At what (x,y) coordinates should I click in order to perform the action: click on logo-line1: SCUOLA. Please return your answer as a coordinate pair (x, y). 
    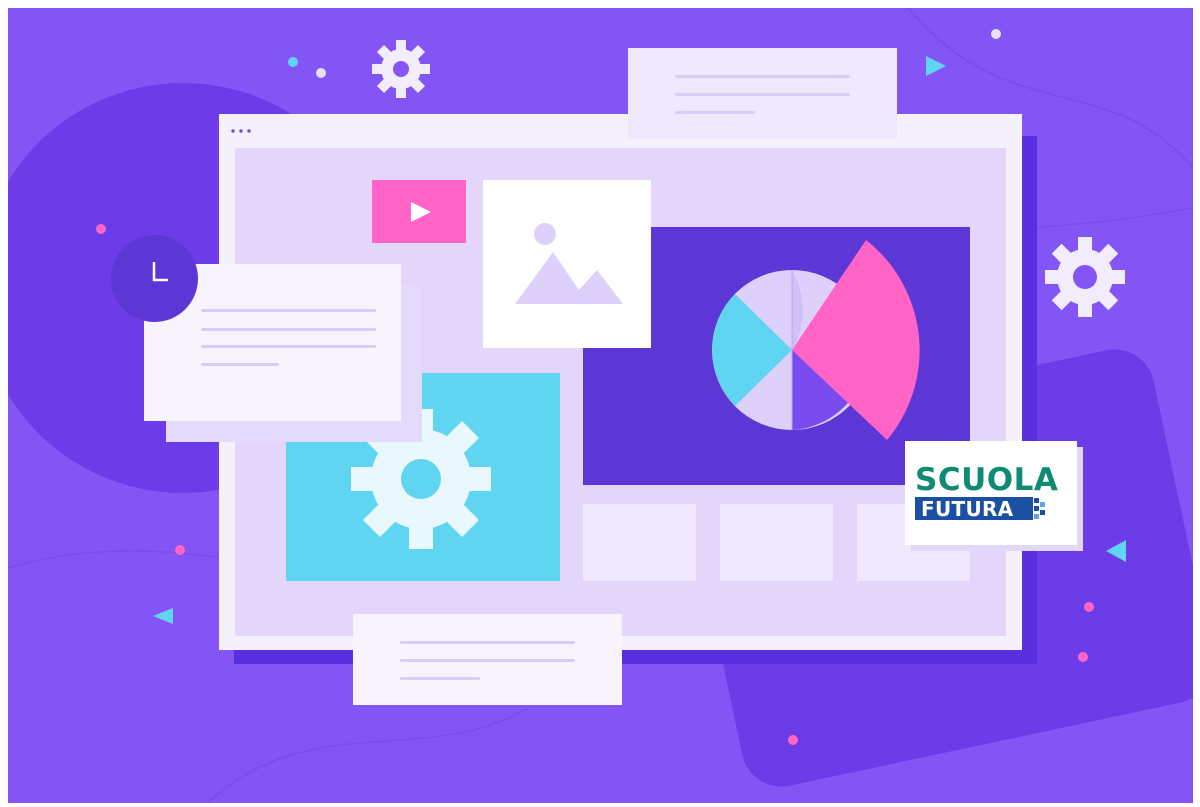
    Looking at the image, I should click on (987, 480).